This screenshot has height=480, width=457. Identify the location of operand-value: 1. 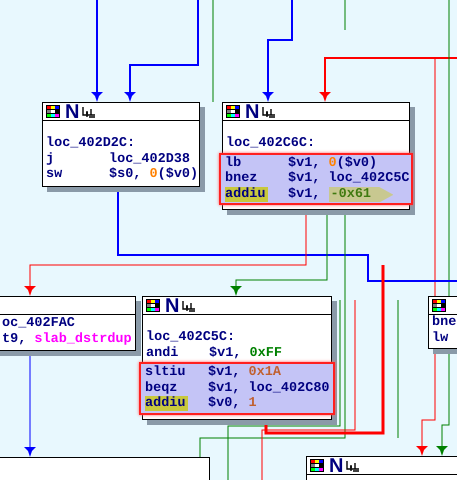
(252, 404).